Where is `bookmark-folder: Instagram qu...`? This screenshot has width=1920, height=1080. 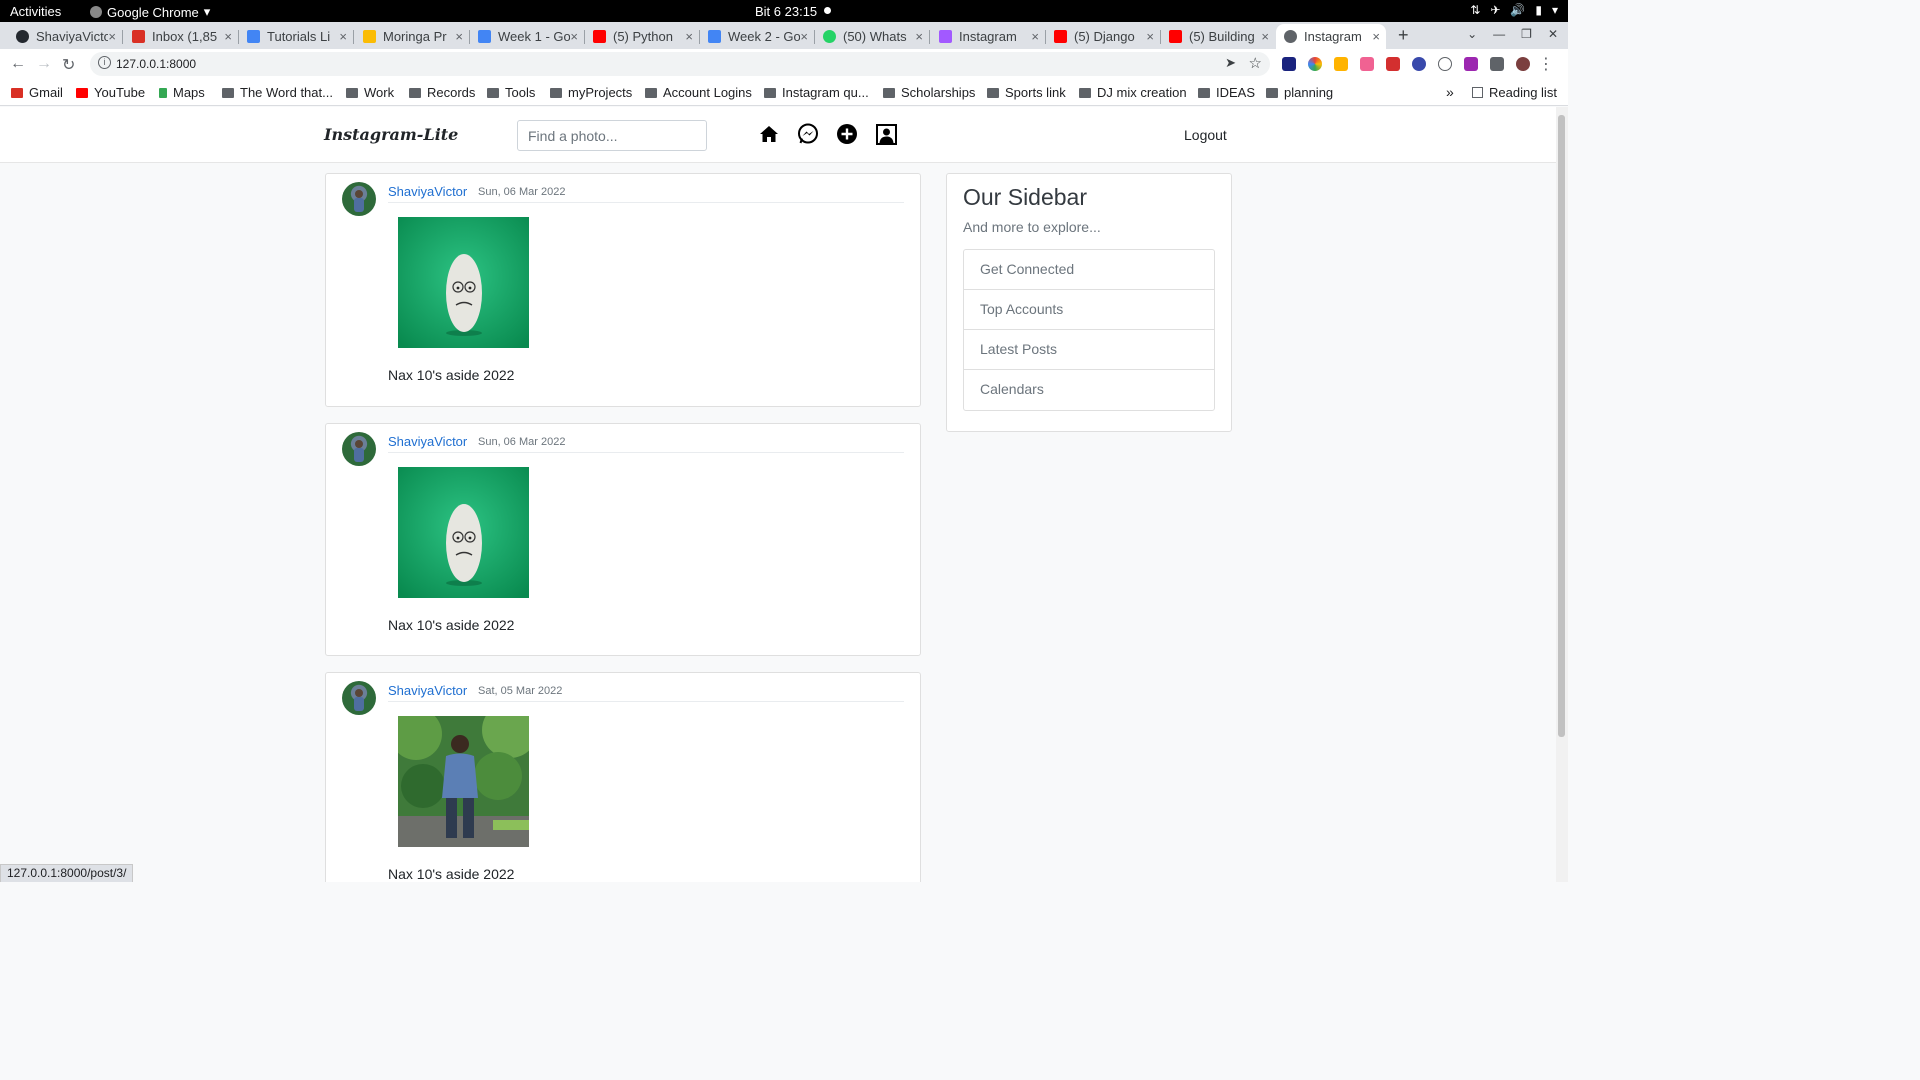 bookmark-folder: Instagram qu... is located at coordinates (816, 92).